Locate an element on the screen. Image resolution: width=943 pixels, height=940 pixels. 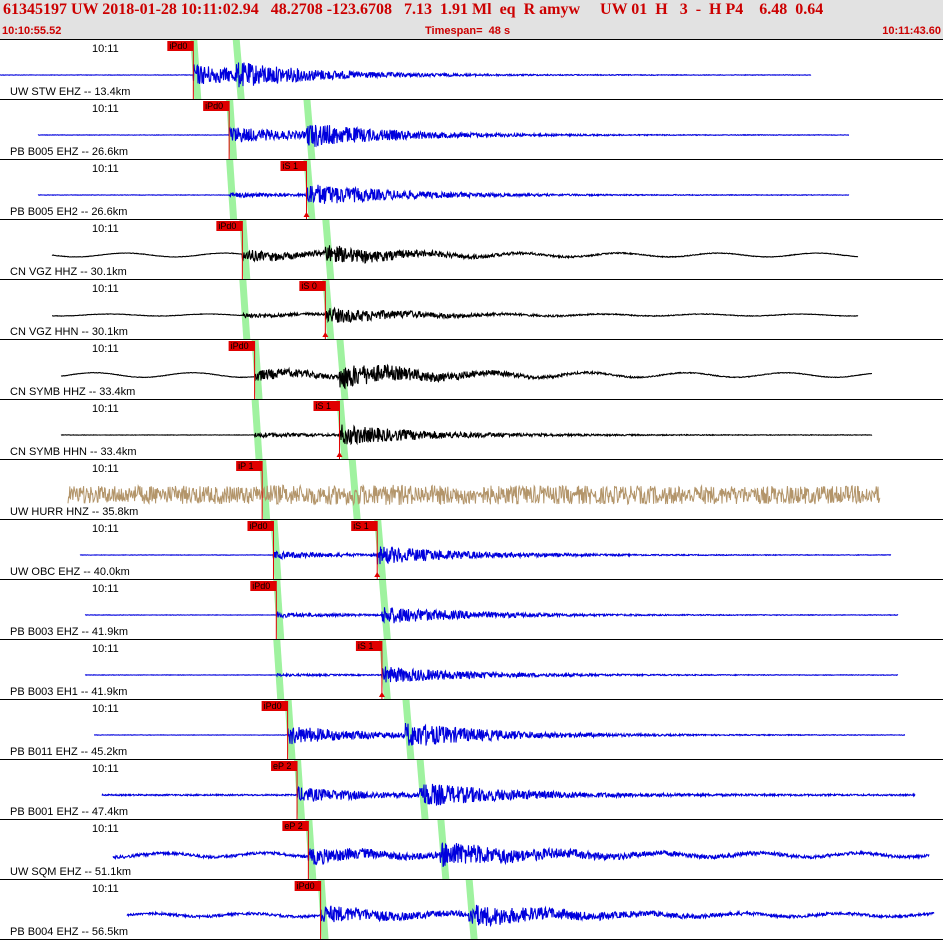
phase-pick-label: iS 0 is located at coordinates (309, 286).